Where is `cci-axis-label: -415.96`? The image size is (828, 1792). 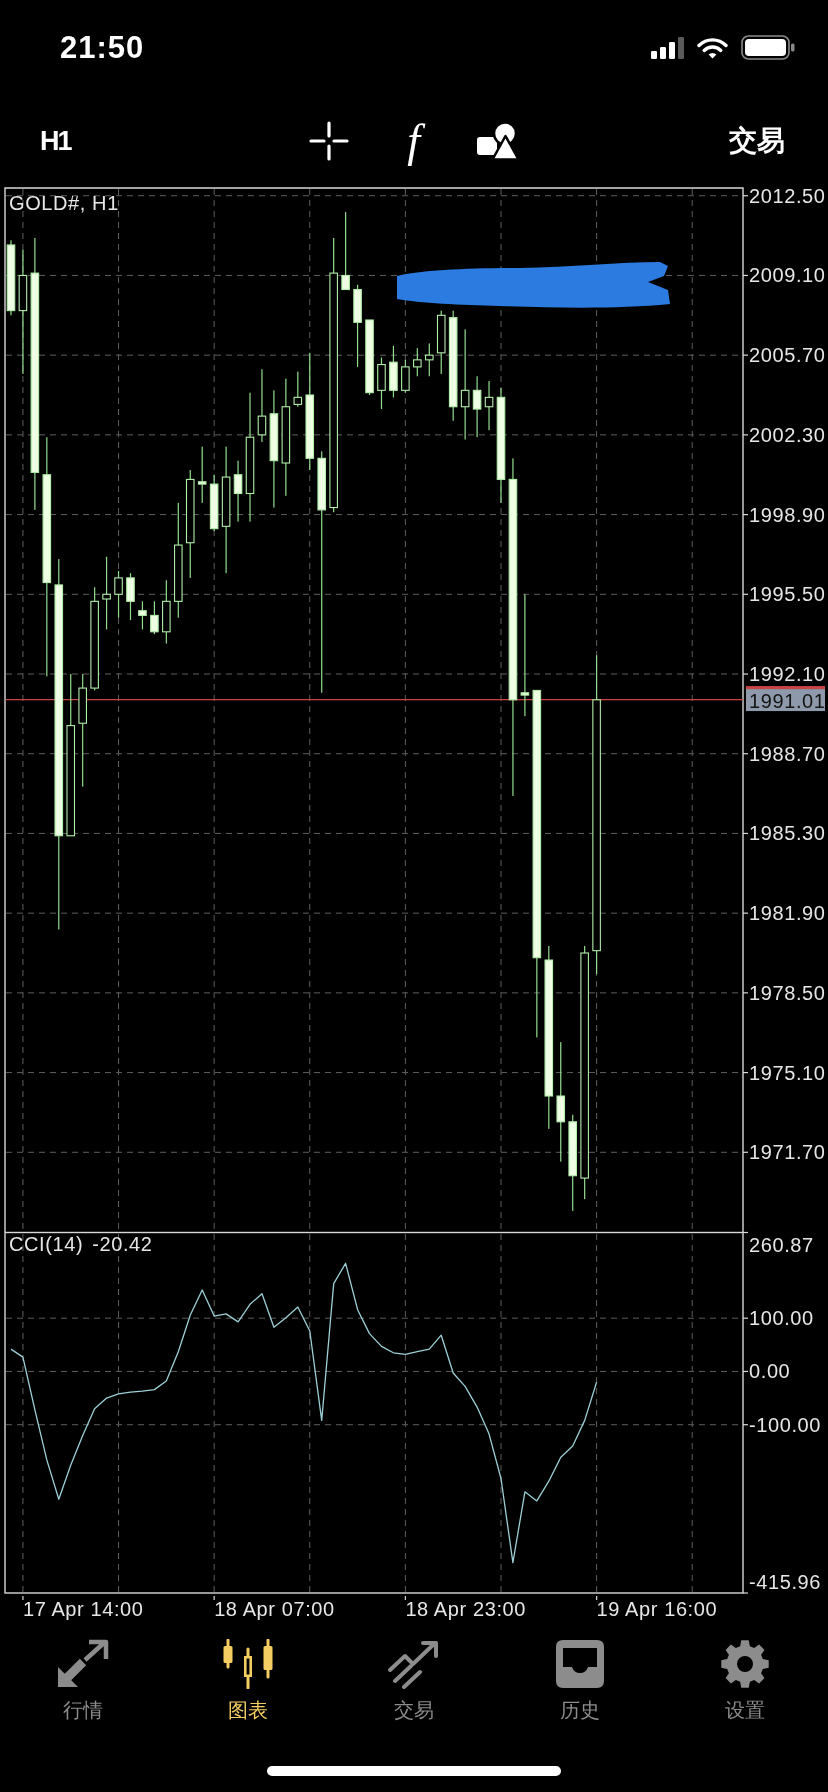 cci-axis-label: -415.96 is located at coordinates (785, 1582).